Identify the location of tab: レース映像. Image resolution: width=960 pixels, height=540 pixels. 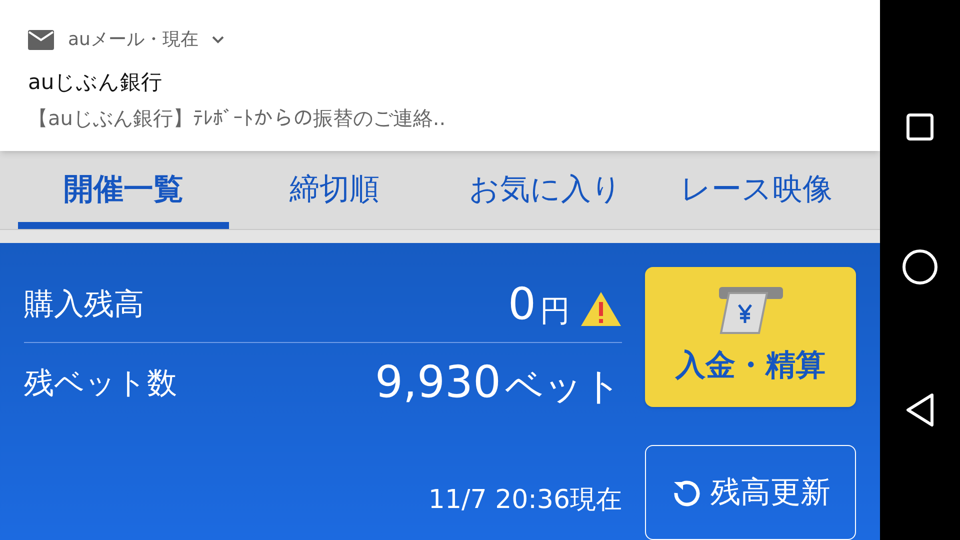
(756, 190).